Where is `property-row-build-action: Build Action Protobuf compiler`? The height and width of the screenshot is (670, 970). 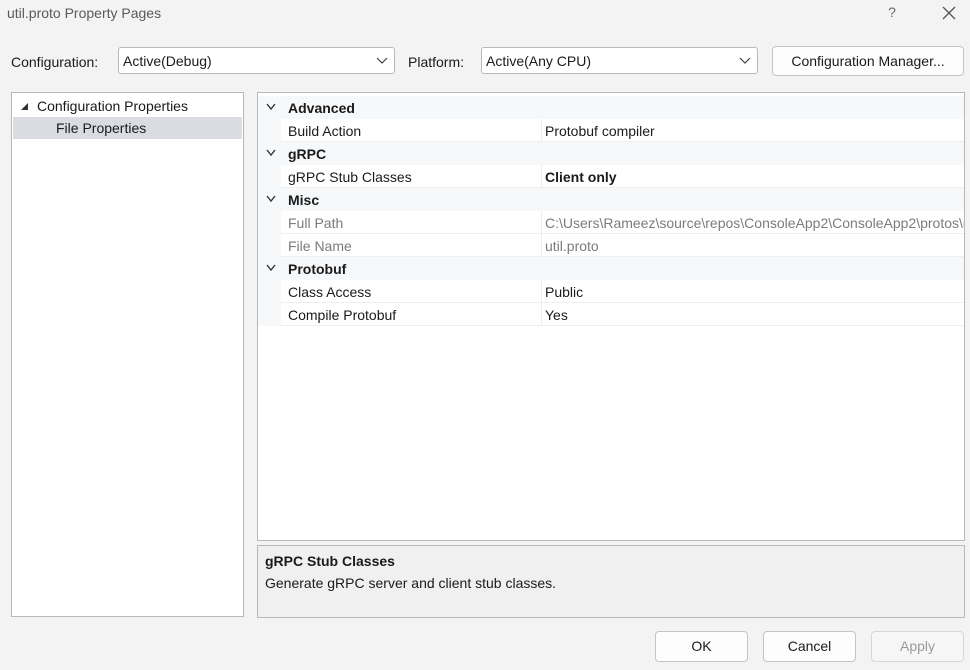 property-row-build-action: Build Action Protobuf compiler is located at coordinates (611, 130).